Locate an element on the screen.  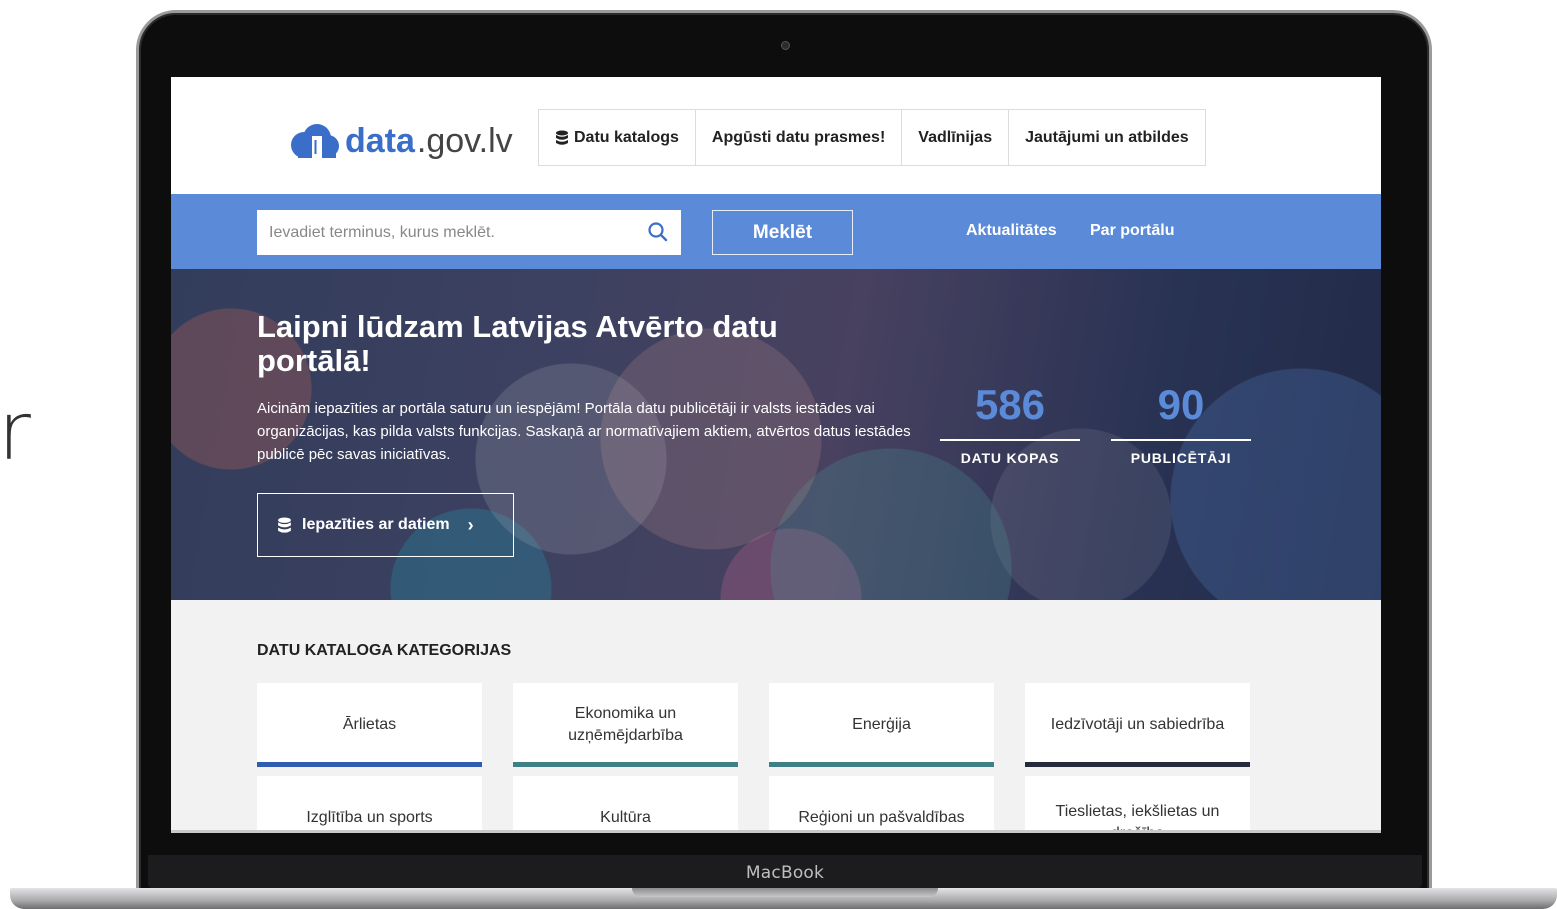
nav-label: Vadlīnijas is located at coordinates (955, 137).